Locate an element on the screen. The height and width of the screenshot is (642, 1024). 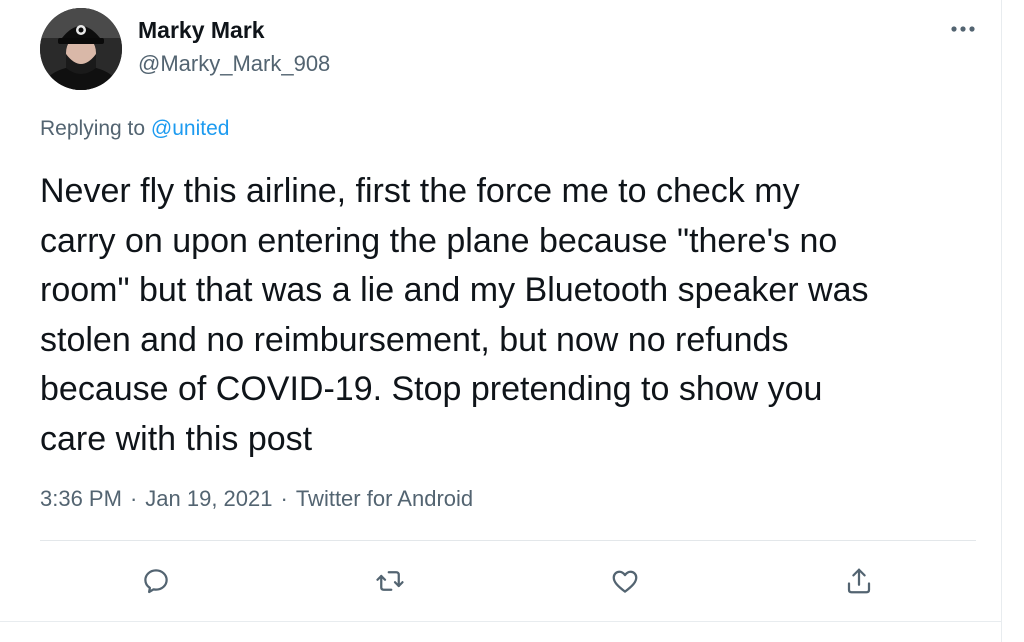
tweet-meta: 3:36 PM · Jan 19, 2021 · Twitter for Android is located at coordinates (256, 499).